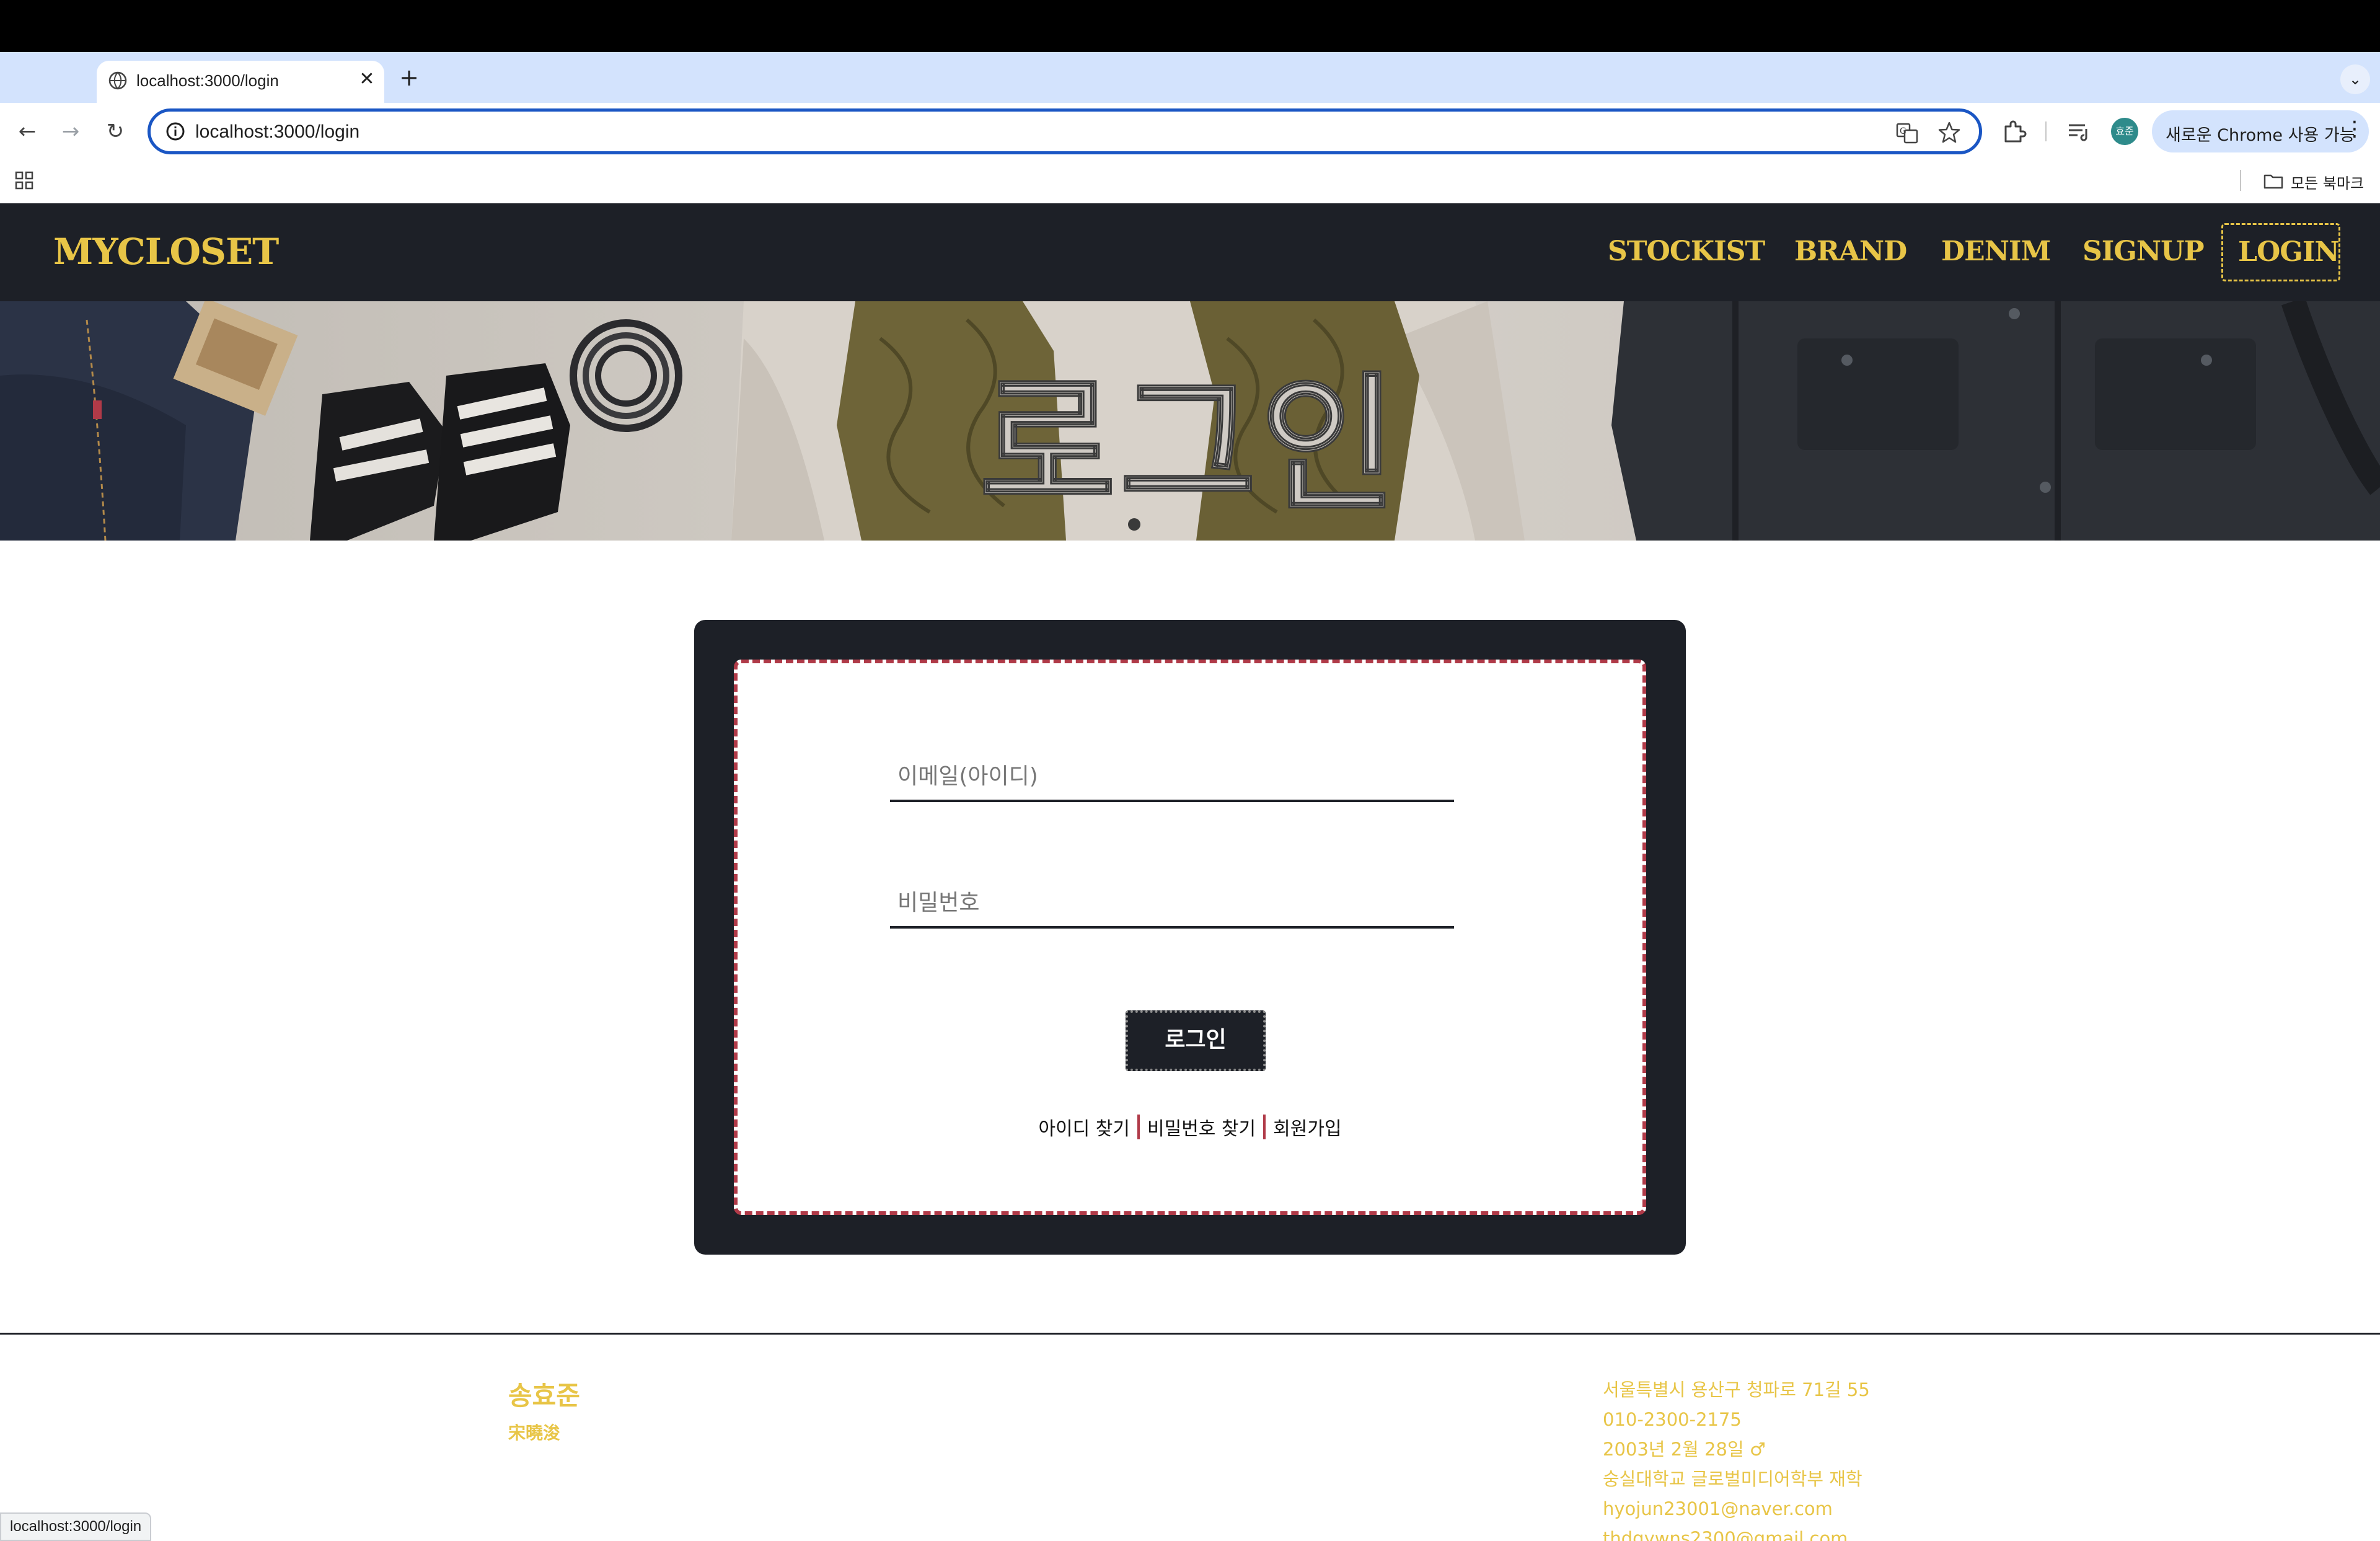 The width and height of the screenshot is (2380, 1541). I want to click on toolbar-divider, so click(2046, 131).